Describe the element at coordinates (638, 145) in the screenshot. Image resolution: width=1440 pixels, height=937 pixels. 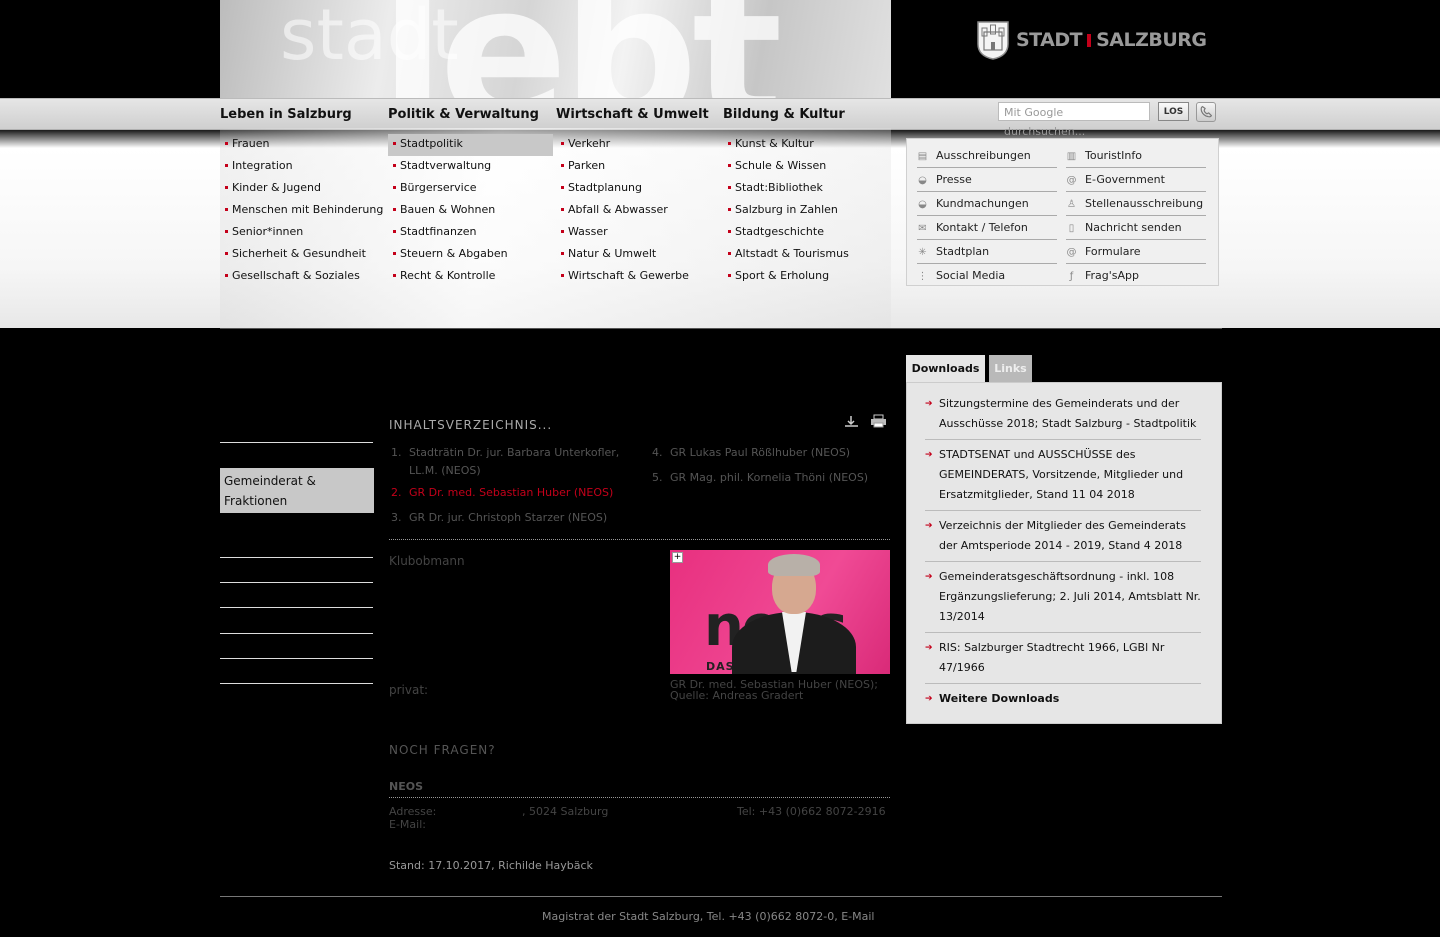
I see `menu-item: Verkehr` at that location.